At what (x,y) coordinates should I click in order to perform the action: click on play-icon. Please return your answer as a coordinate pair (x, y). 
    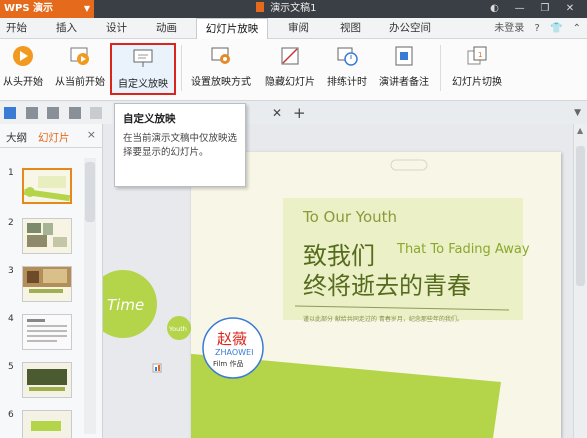
    Looking at the image, I should click on (23, 56).